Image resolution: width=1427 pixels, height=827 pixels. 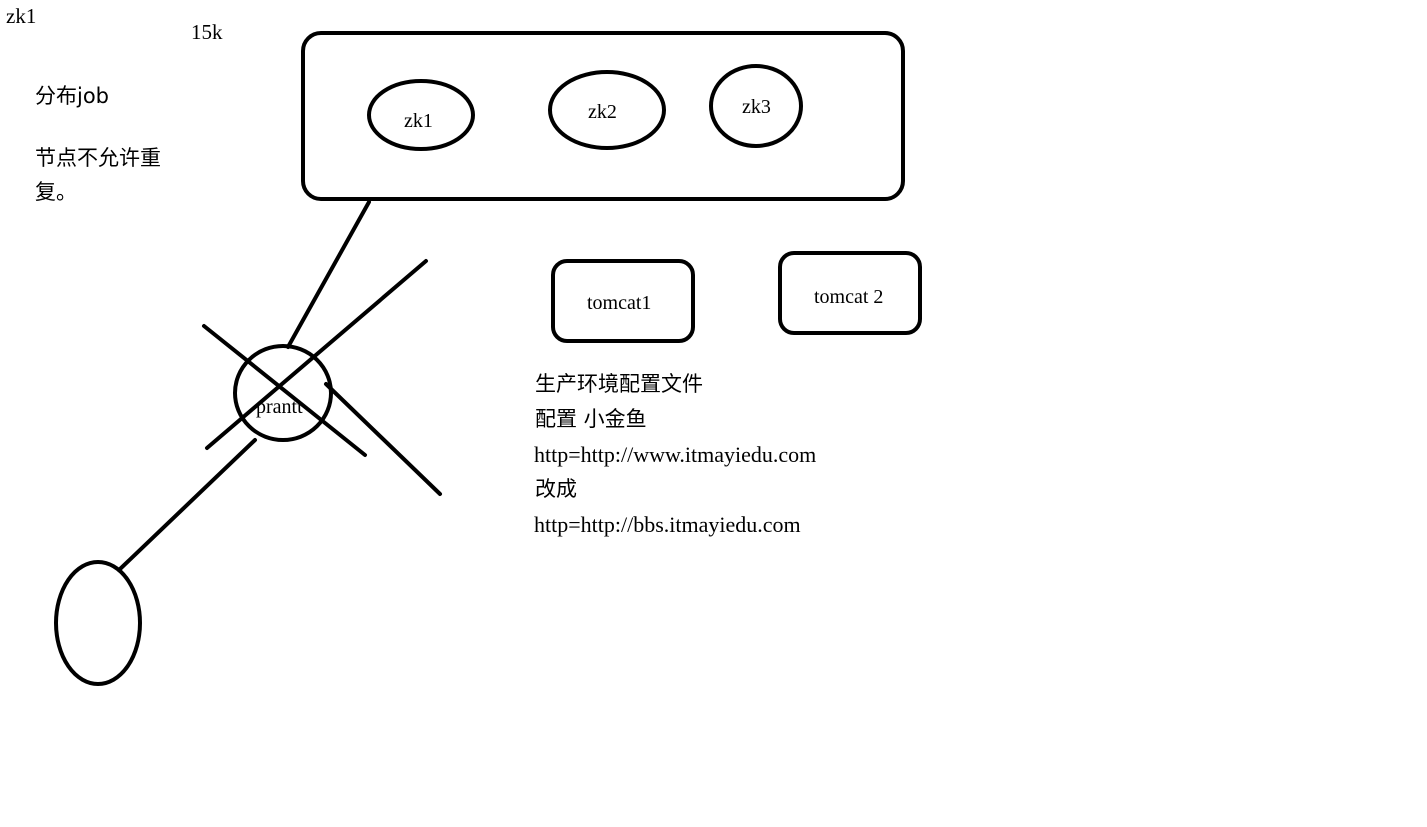 I want to click on note-old-url: http=http://www.itmayiedu.com, so click(x=675, y=454).